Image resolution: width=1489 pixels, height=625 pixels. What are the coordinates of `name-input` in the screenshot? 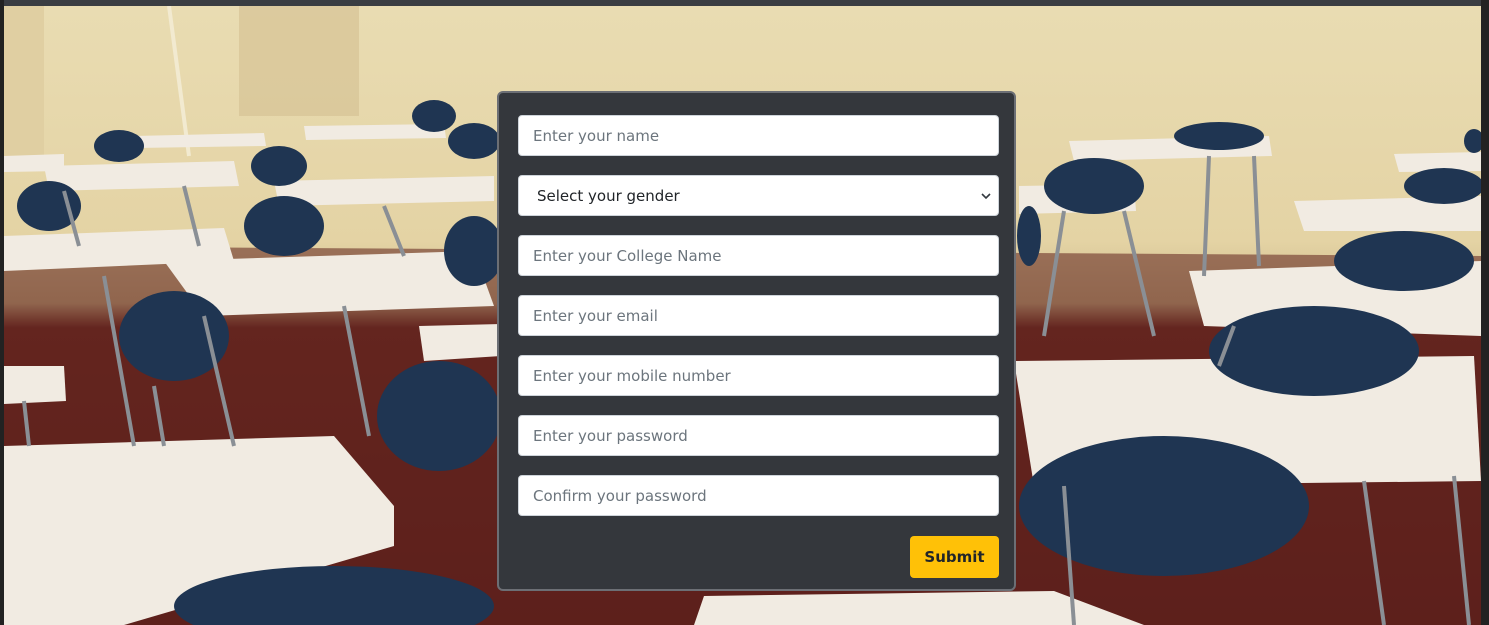 It's located at (758, 135).